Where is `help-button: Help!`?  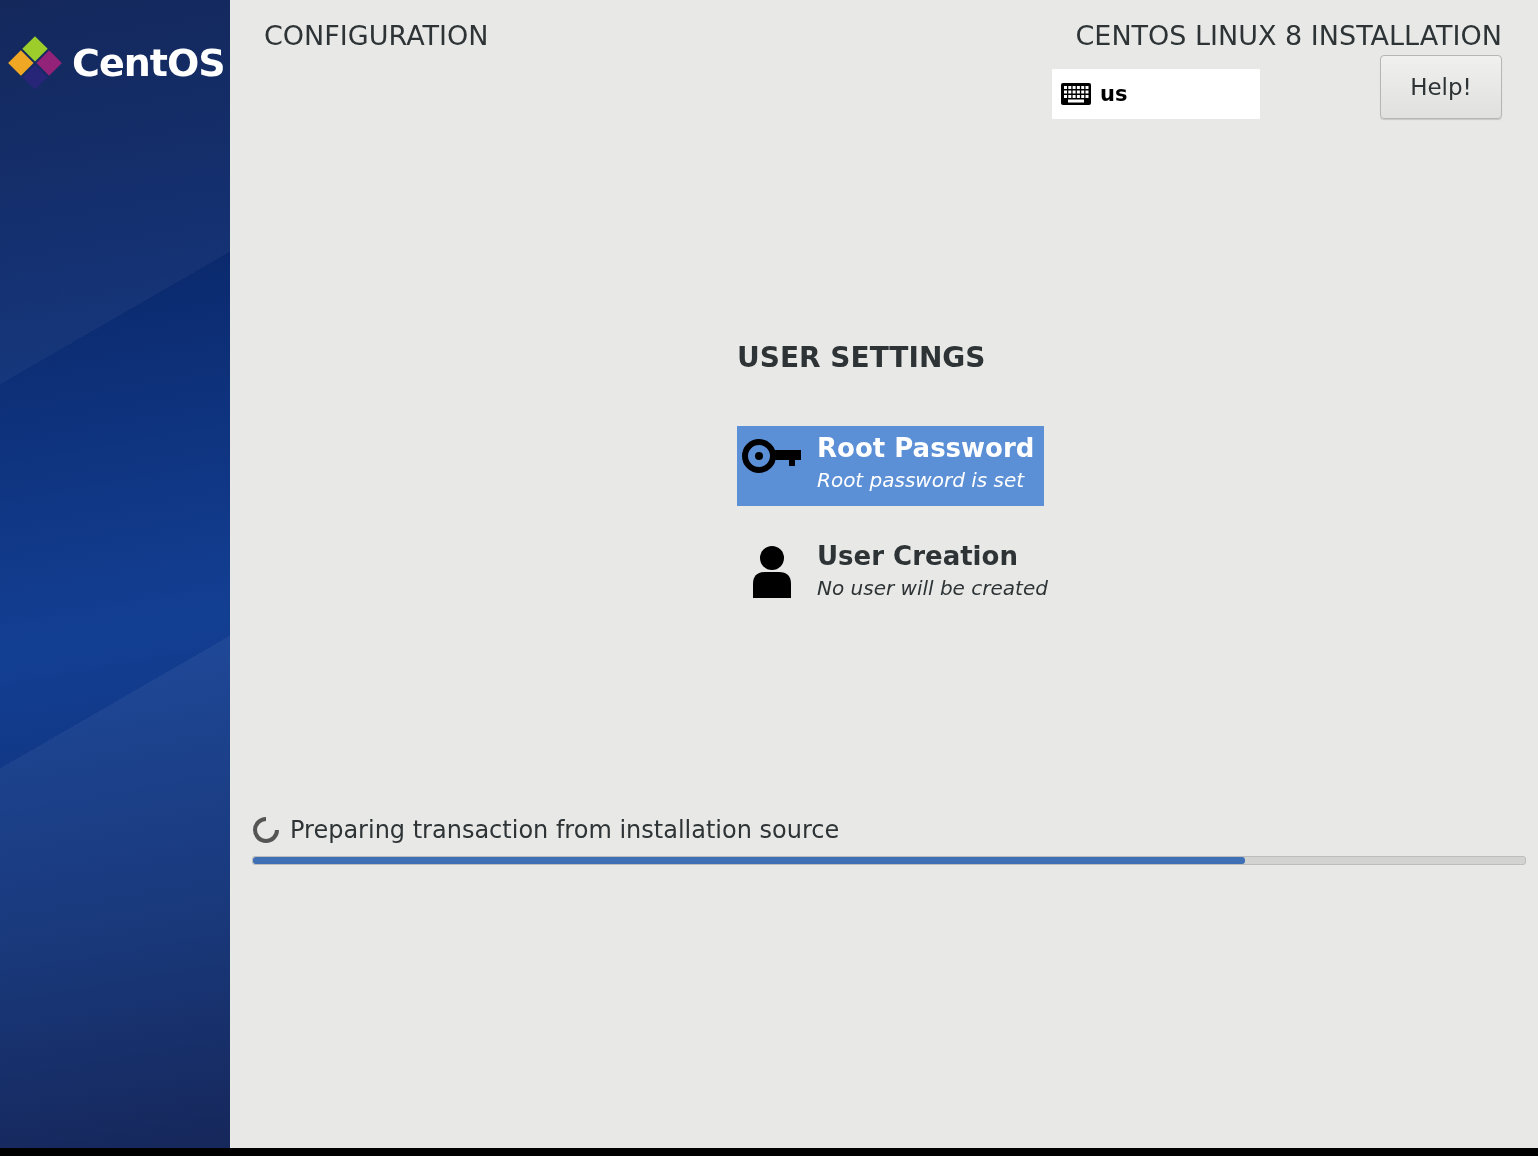 help-button: Help! is located at coordinates (1441, 87).